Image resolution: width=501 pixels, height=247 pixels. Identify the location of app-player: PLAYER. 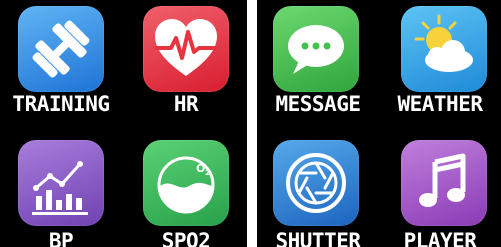
(440, 185).